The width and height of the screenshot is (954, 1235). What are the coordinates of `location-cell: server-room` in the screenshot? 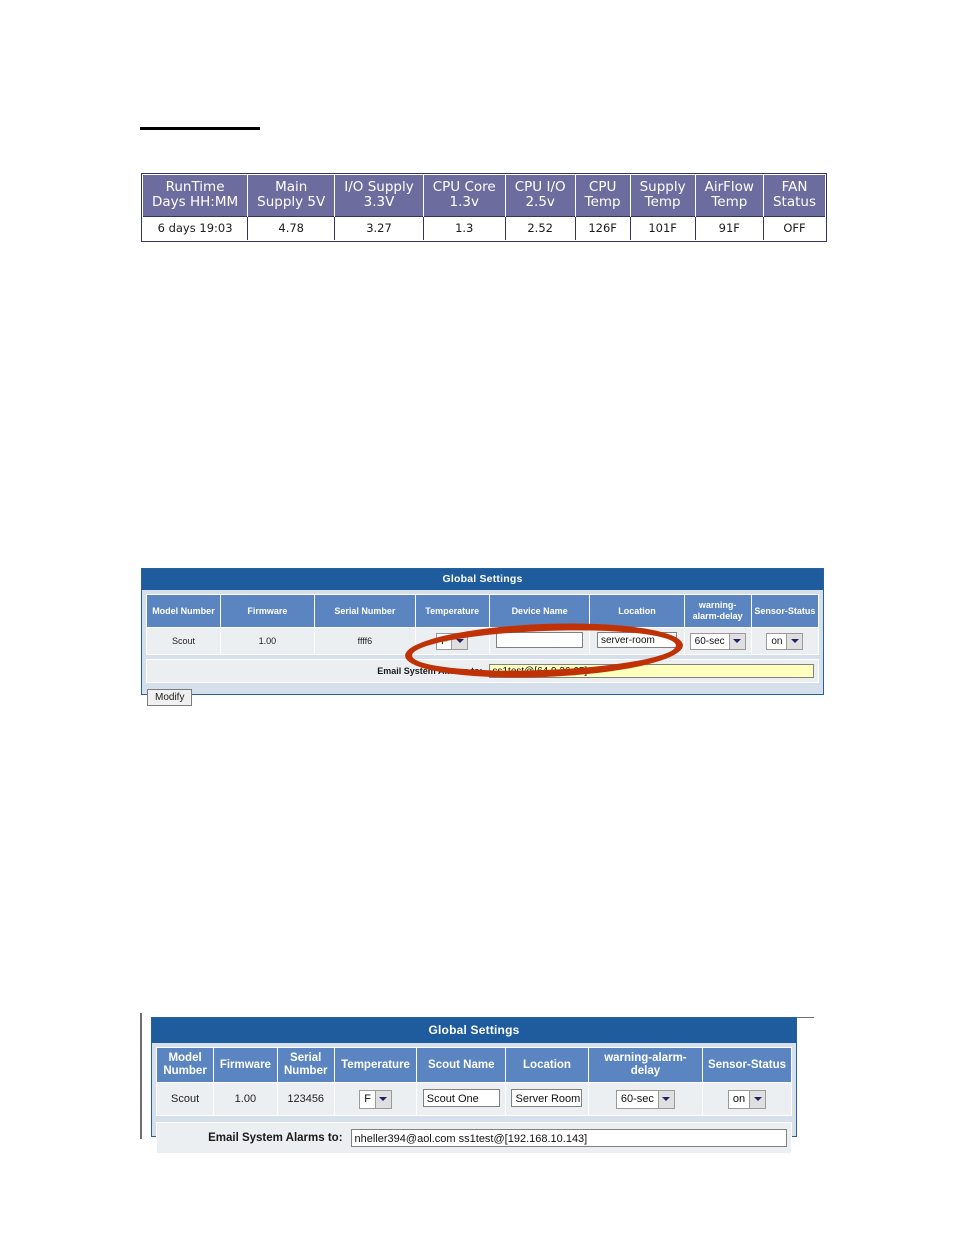 It's located at (637, 641).